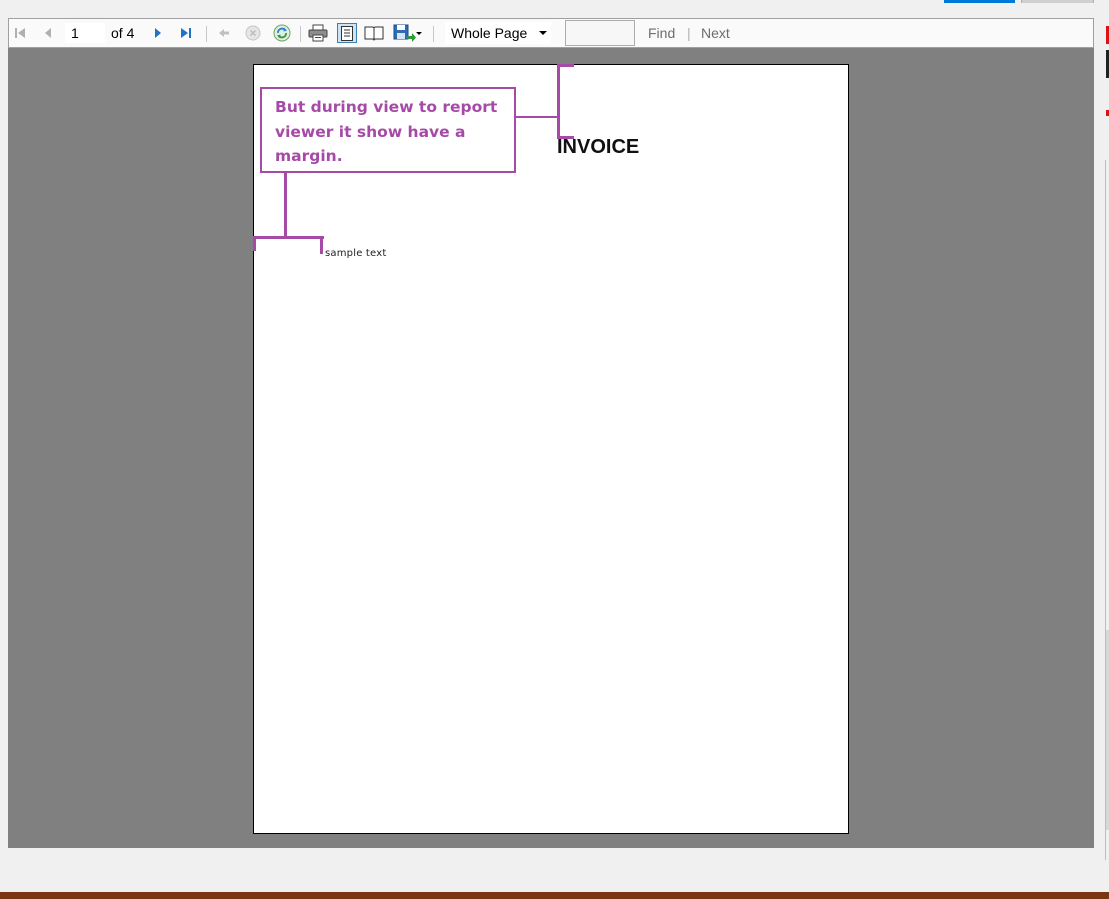 This screenshot has height=899, width=1109. Describe the element at coordinates (1057, 1) in the screenshot. I see `cancel-button` at that location.